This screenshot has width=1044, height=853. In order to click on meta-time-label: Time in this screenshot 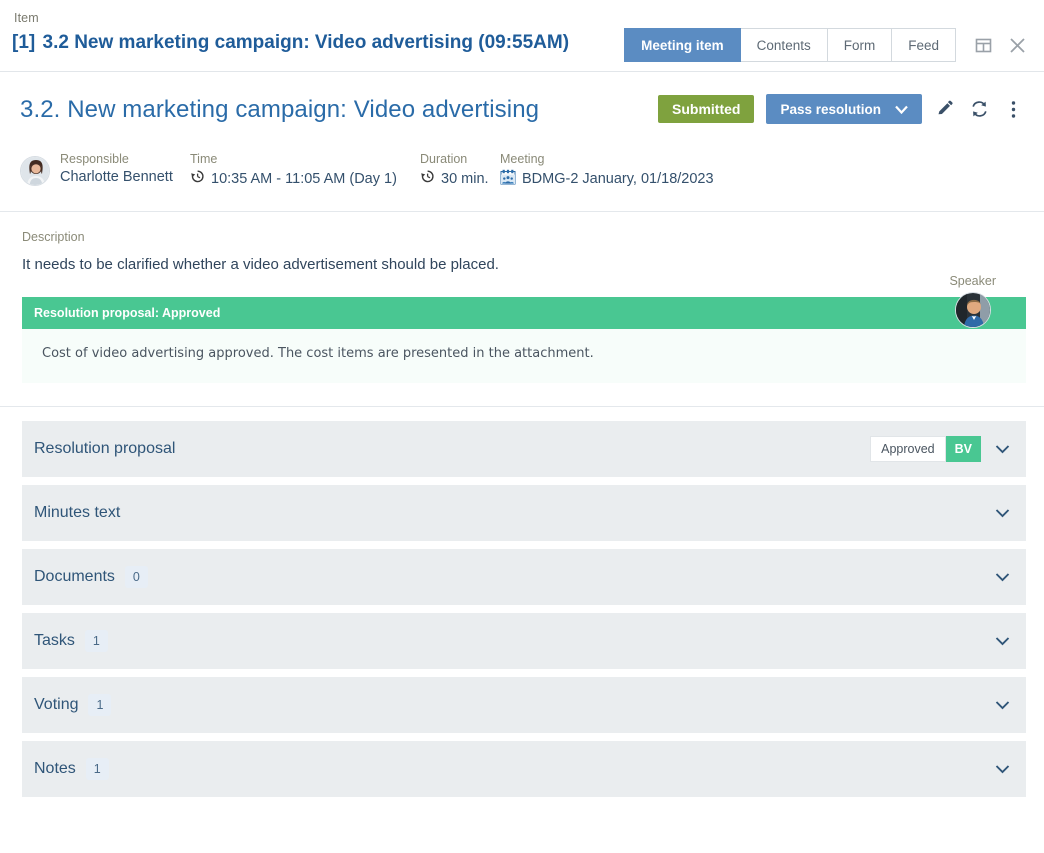, I will do `click(204, 159)`.